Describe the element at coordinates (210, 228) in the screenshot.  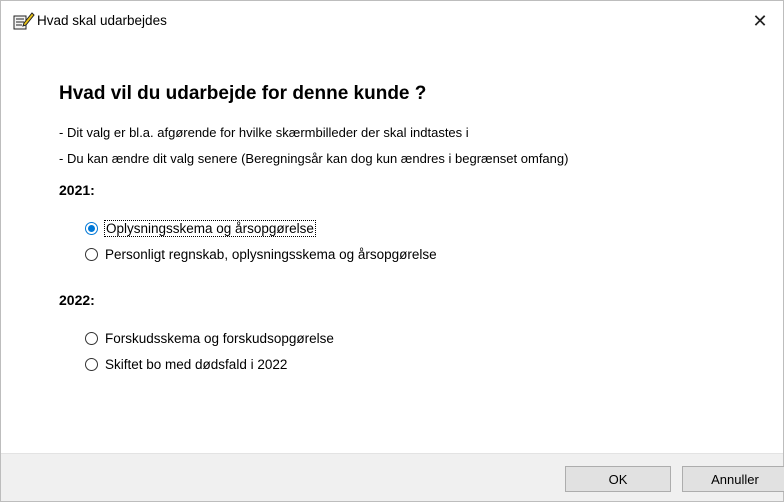
I see `radio-label: Oplysningsskema og årsopgørelse` at that location.